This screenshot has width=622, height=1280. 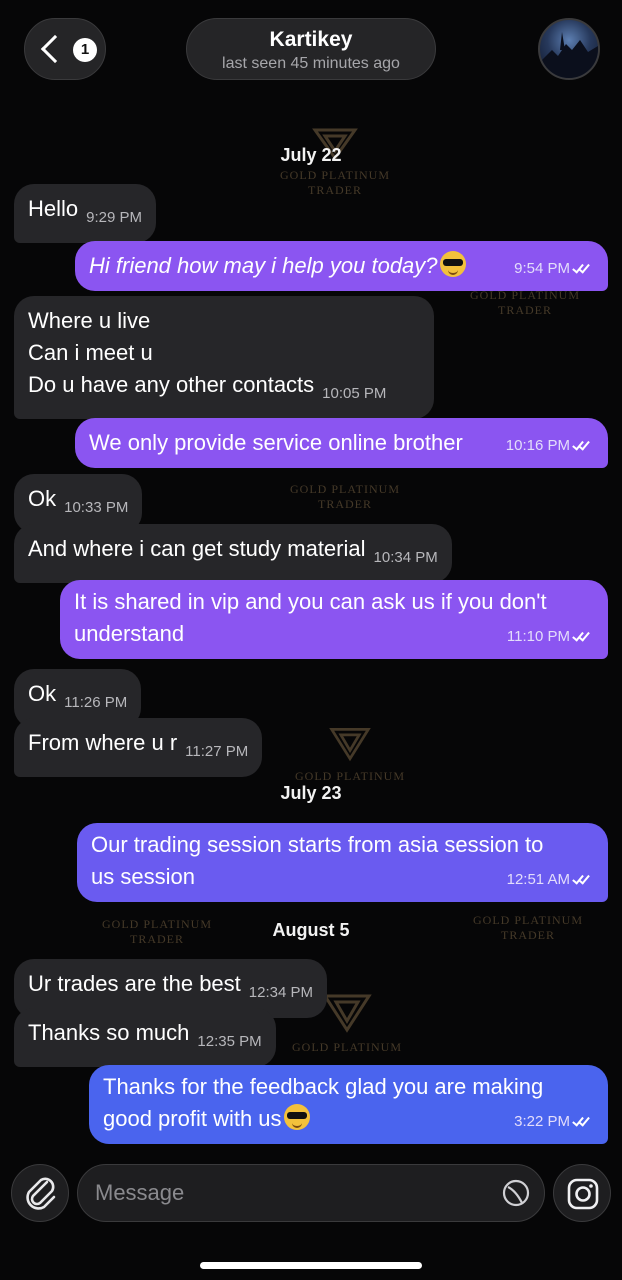 I want to click on message-input: Message, so click(x=311, y=1193).